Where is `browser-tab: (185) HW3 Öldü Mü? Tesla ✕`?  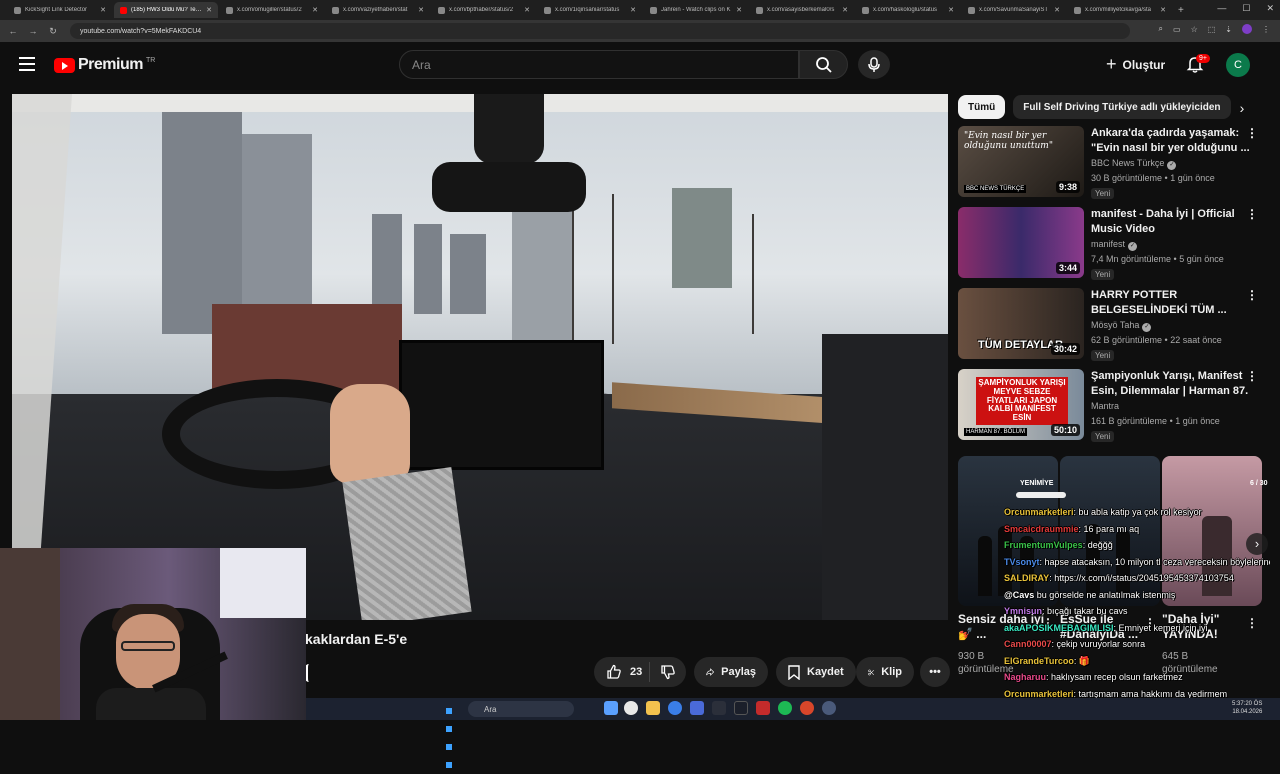 browser-tab: (185) HW3 Öldü Mü? Tesla ✕ is located at coordinates (166, 10).